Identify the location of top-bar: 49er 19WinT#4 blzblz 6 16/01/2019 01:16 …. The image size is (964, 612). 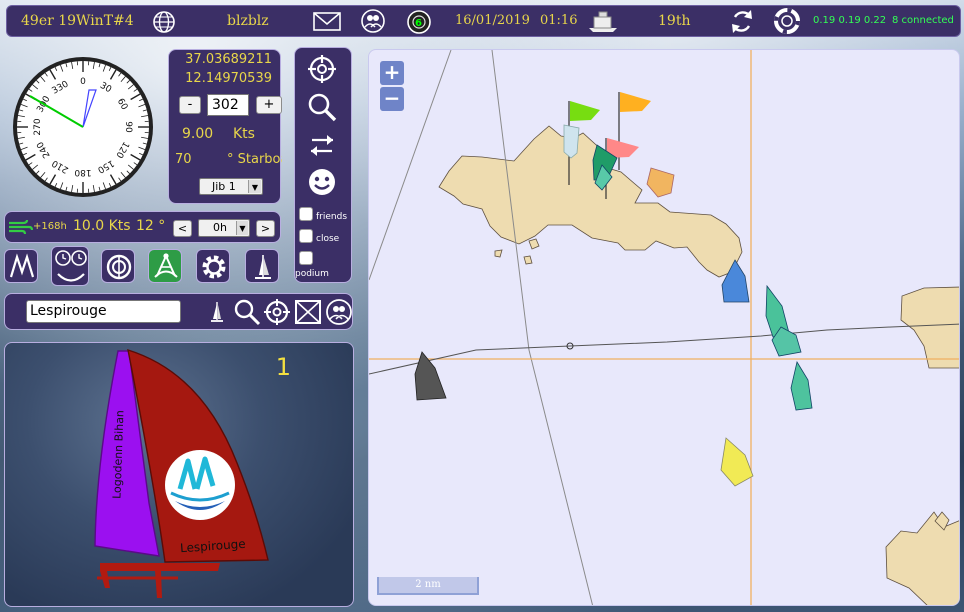
(483, 21).